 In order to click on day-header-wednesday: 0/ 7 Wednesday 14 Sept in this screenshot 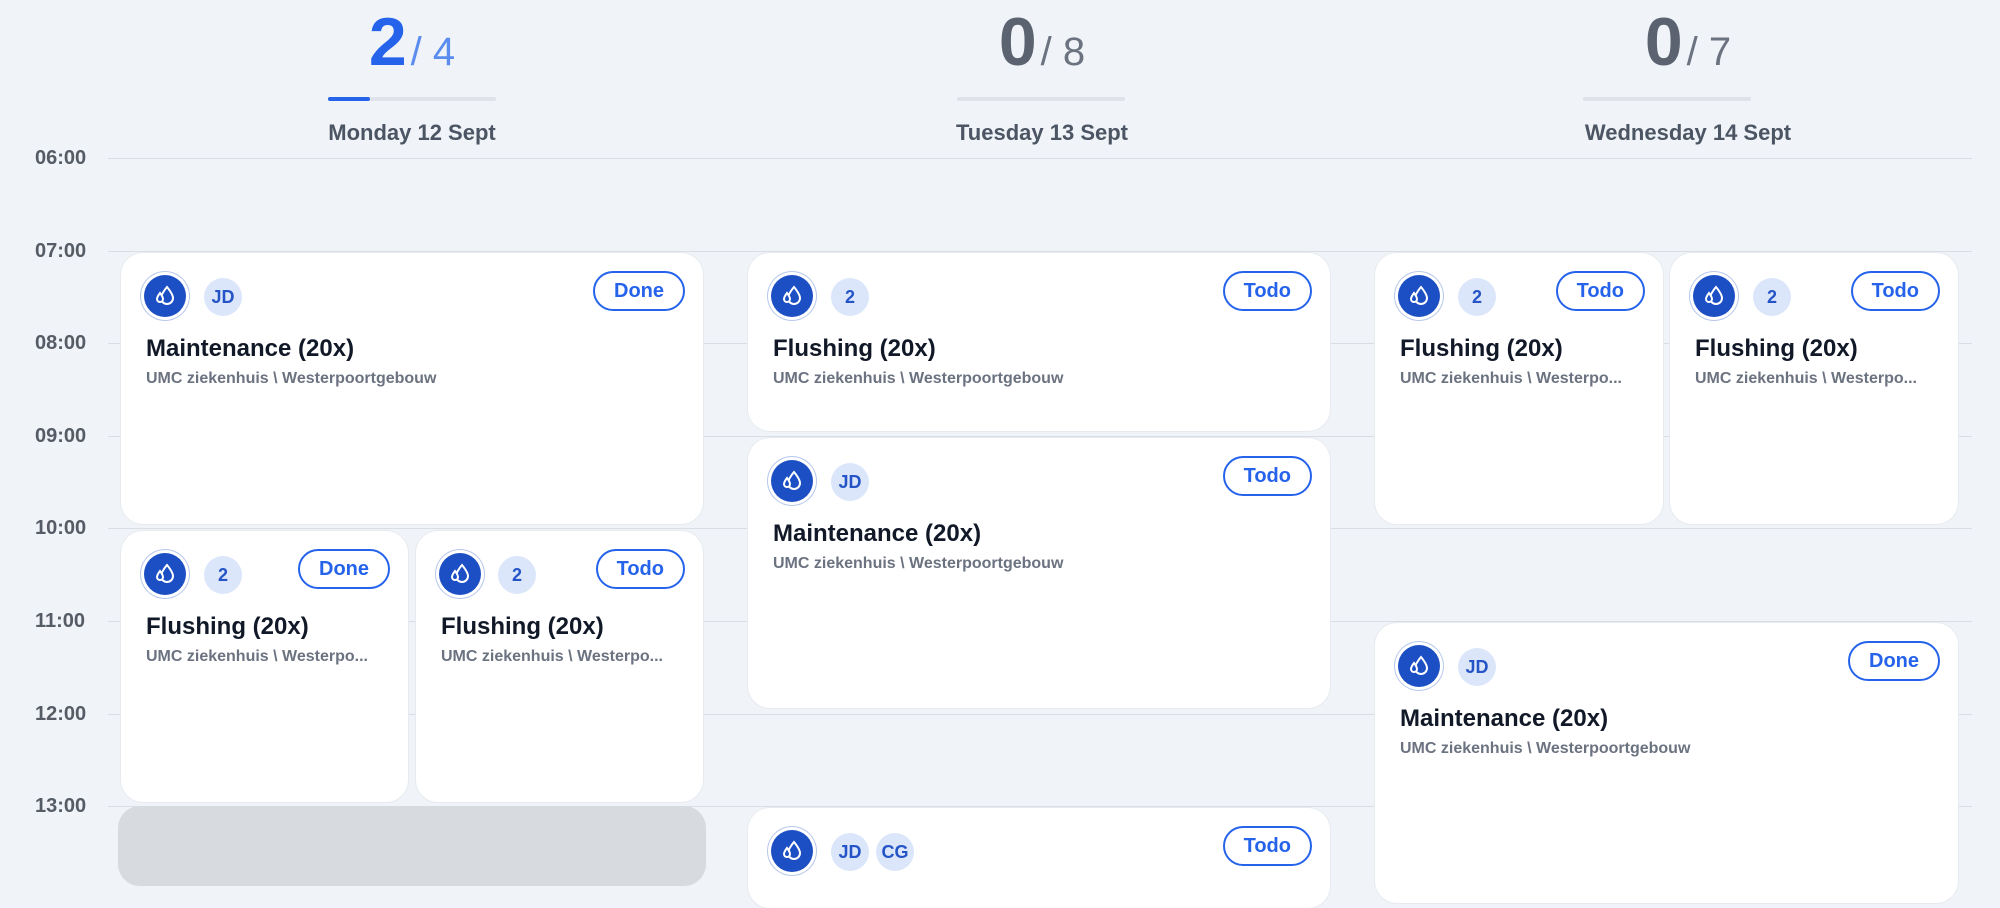, I will do `click(1688, 75)`.